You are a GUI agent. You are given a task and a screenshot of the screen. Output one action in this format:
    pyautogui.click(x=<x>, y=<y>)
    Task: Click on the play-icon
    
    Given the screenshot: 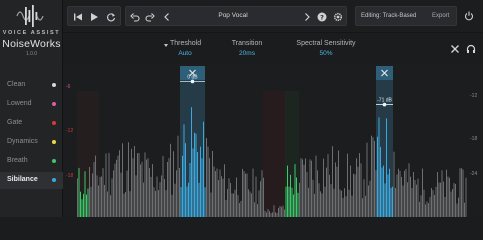 What is the action you would take?
    pyautogui.click(x=94, y=17)
    